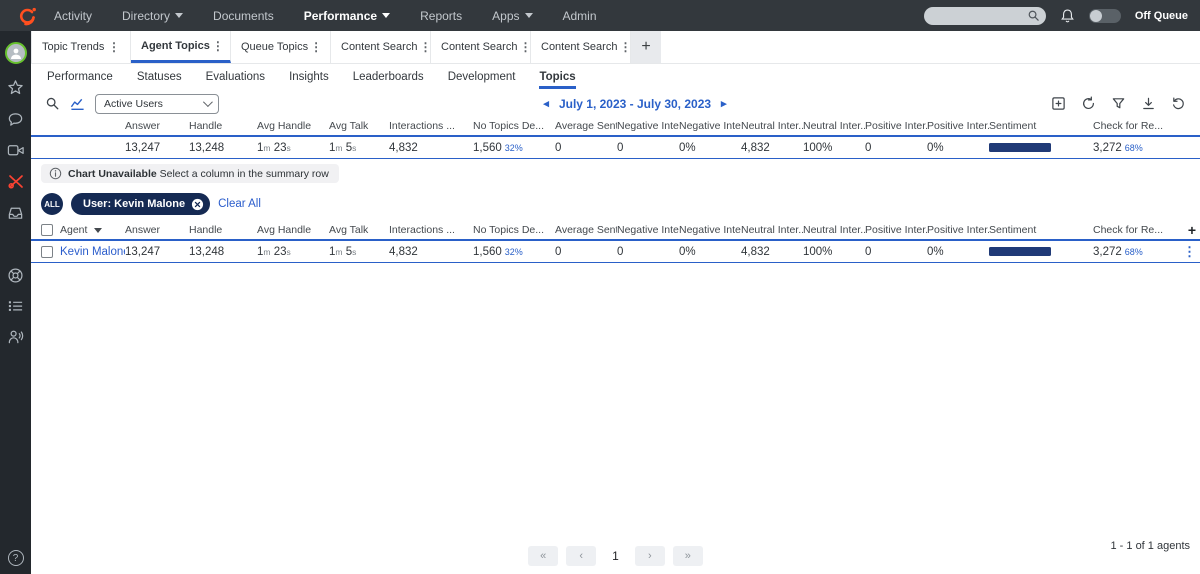 Image resolution: width=1200 pixels, height=574 pixels. Describe the element at coordinates (581, 556) in the screenshot. I see `prev-page-button: ‹` at that location.